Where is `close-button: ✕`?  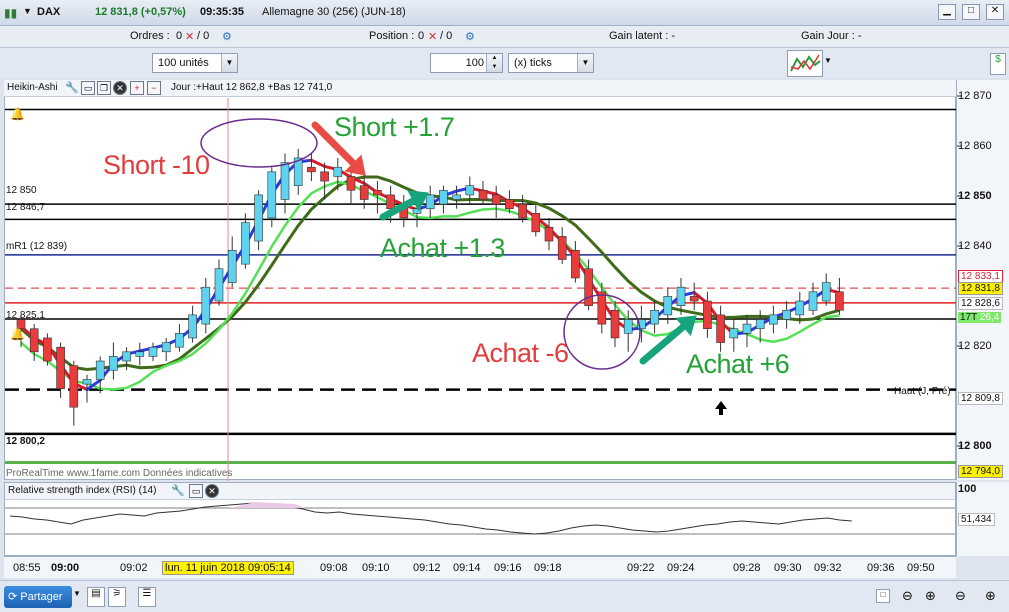
close-button: ✕ is located at coordinates (995, 12).